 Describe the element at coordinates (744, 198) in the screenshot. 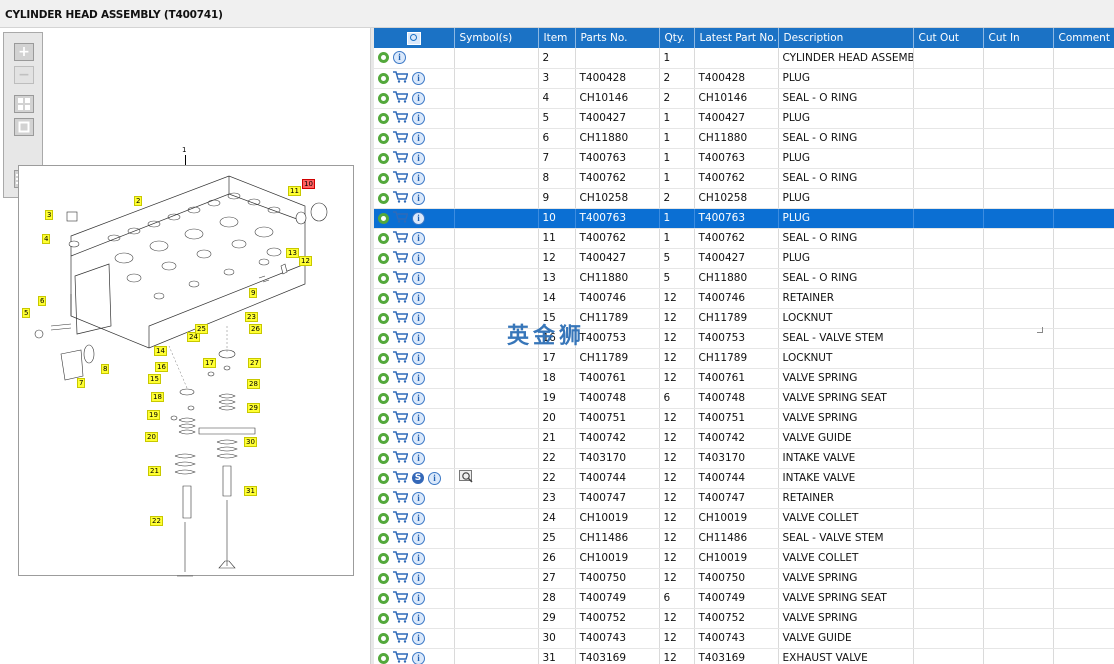

I see `table-row: i 9 CH10258 2 CH10258 PLUG` at that location.